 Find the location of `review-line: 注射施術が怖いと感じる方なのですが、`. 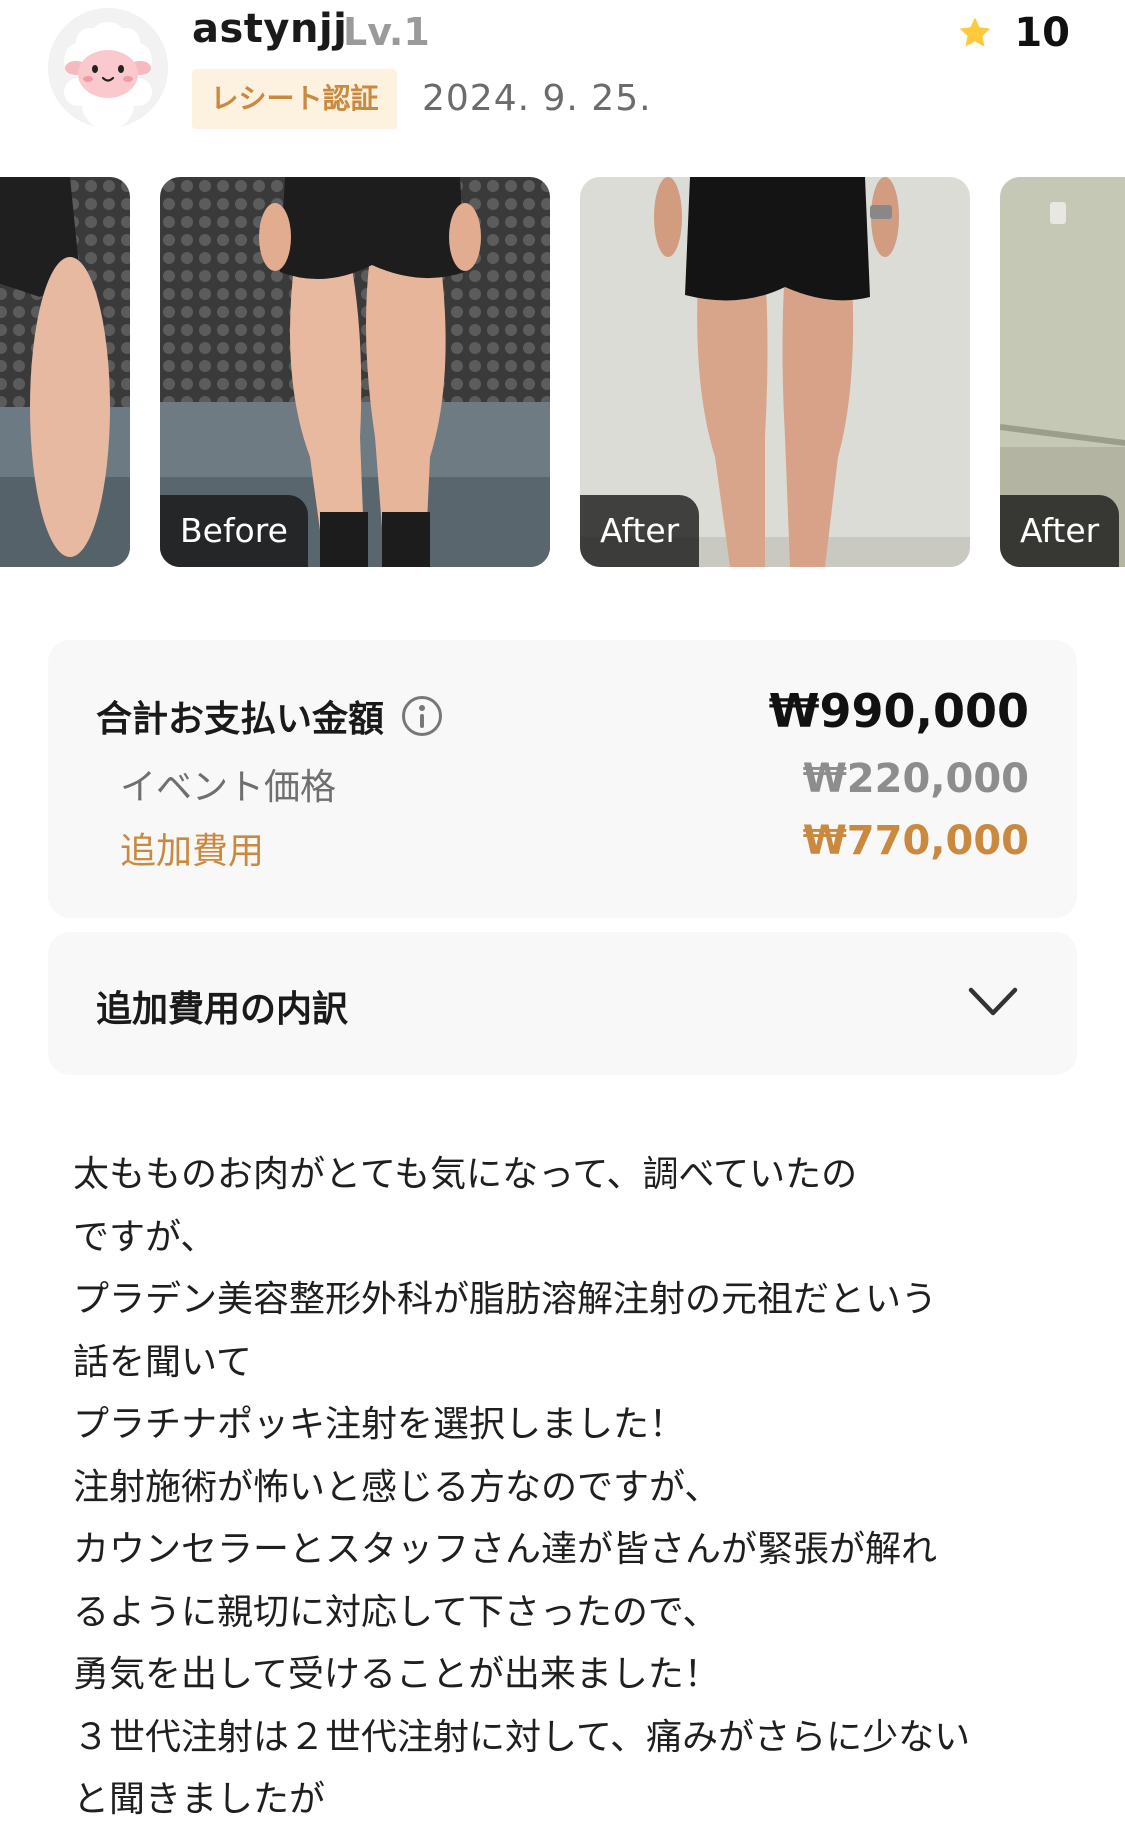

review-line: 注射施術が怖いと感じる方なのですが、 is located at coordinates (397, 1487).